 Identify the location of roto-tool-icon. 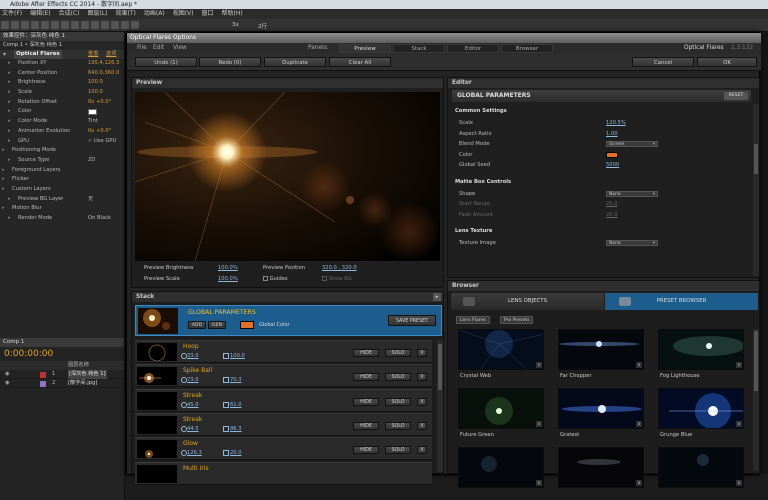
(125, 25).